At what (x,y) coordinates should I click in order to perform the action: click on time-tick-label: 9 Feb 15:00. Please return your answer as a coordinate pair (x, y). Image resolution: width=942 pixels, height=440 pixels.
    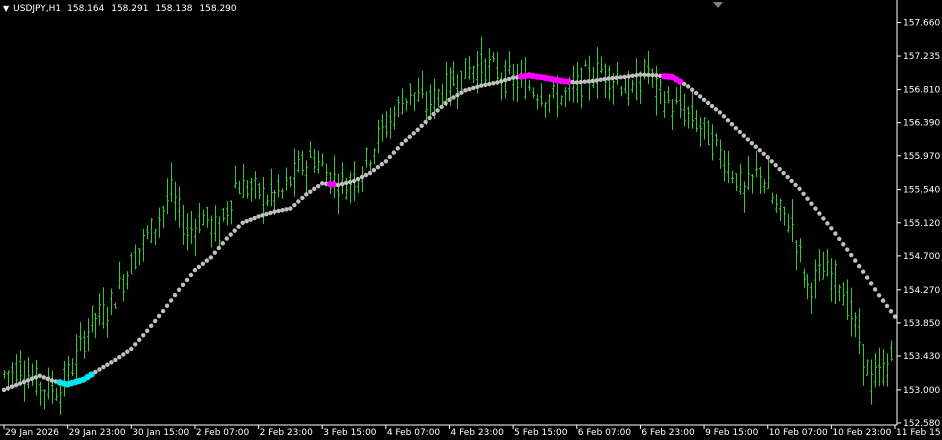
    Looking at the image, I should click on (732, 433).